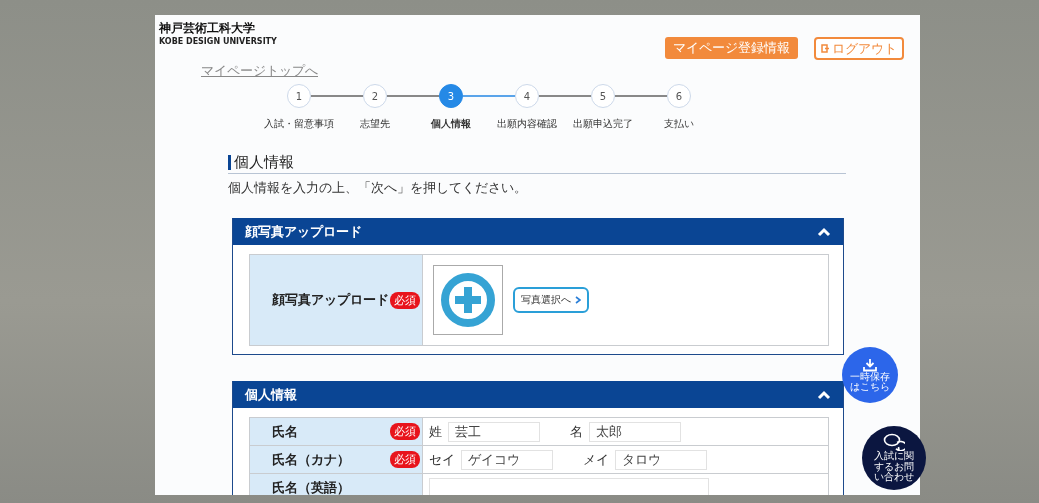 The height and width of the screenshot is (503, 1039). I want to click on step-number: 6, so click(679, 96).